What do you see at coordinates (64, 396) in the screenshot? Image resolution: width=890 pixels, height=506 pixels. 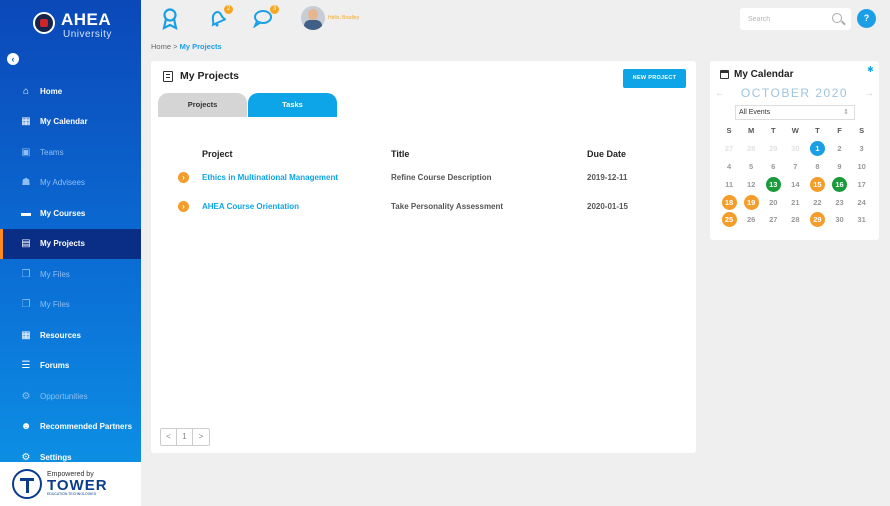 I see `sidebar-item-label: Opportunities` at bounding box center [64, 396].